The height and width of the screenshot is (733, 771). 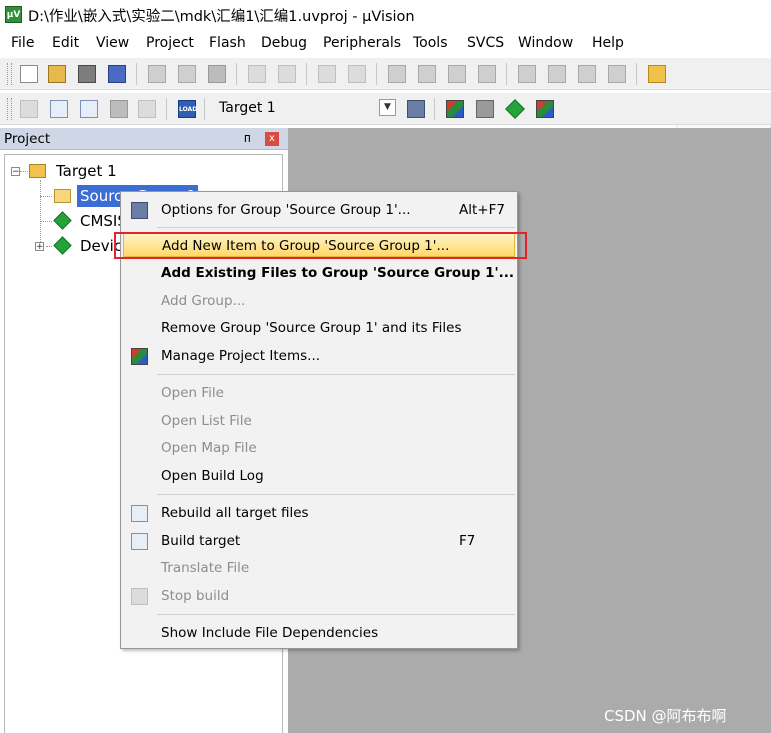 I want to click on find-in-files-icon, so click(x=657, y=74).